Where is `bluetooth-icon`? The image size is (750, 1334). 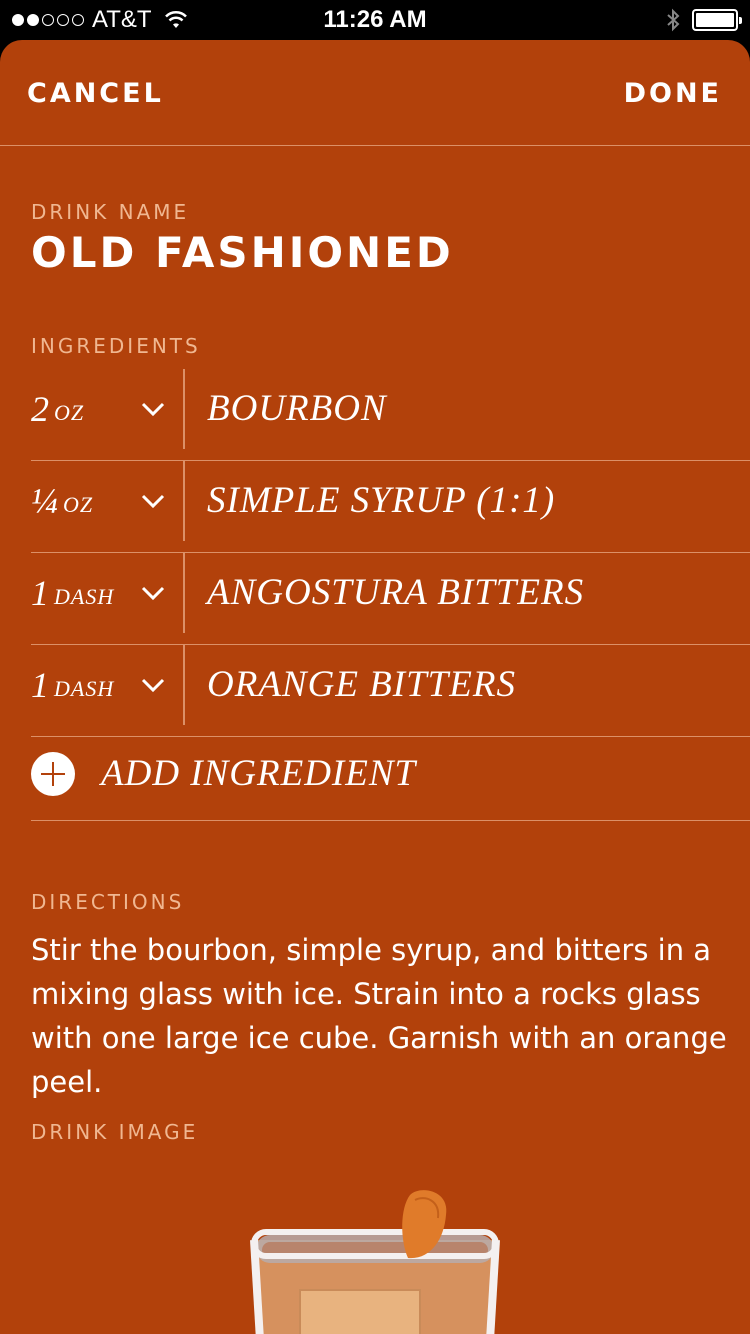
bluetooth-icon is located at coordinates (673, 20).